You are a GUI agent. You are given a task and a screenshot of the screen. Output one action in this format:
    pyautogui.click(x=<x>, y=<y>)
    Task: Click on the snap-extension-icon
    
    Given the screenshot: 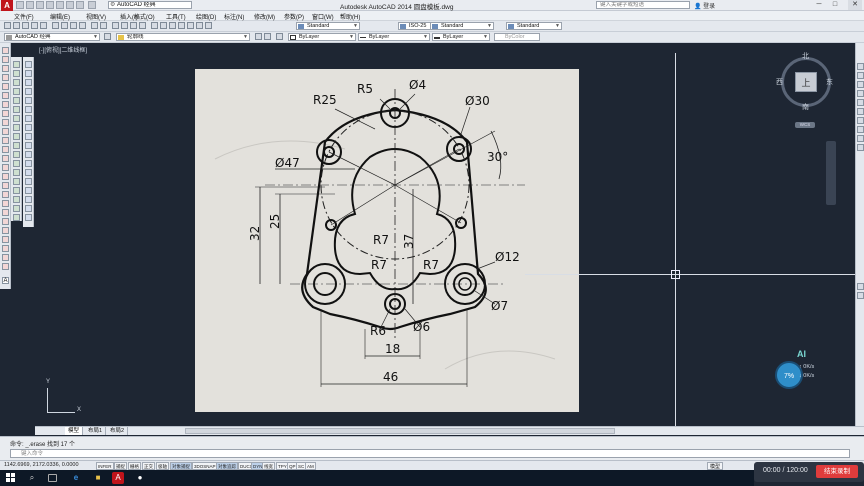 What is the action you would take?
    pyautogui.click(x=28, y=100)
    